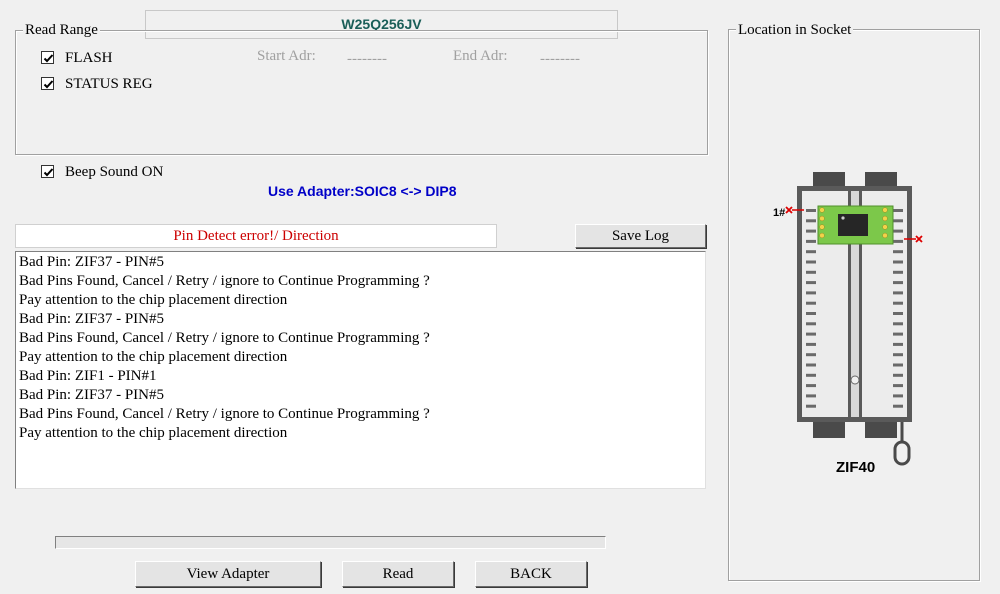 This screenshot has height=594, width=1000. I want to click on start-address-label: Start Adr:, so click(286, 56).